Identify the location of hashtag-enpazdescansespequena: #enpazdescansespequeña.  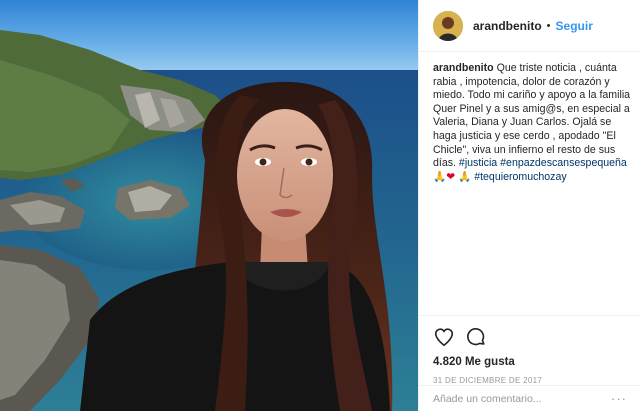
(563, 163).